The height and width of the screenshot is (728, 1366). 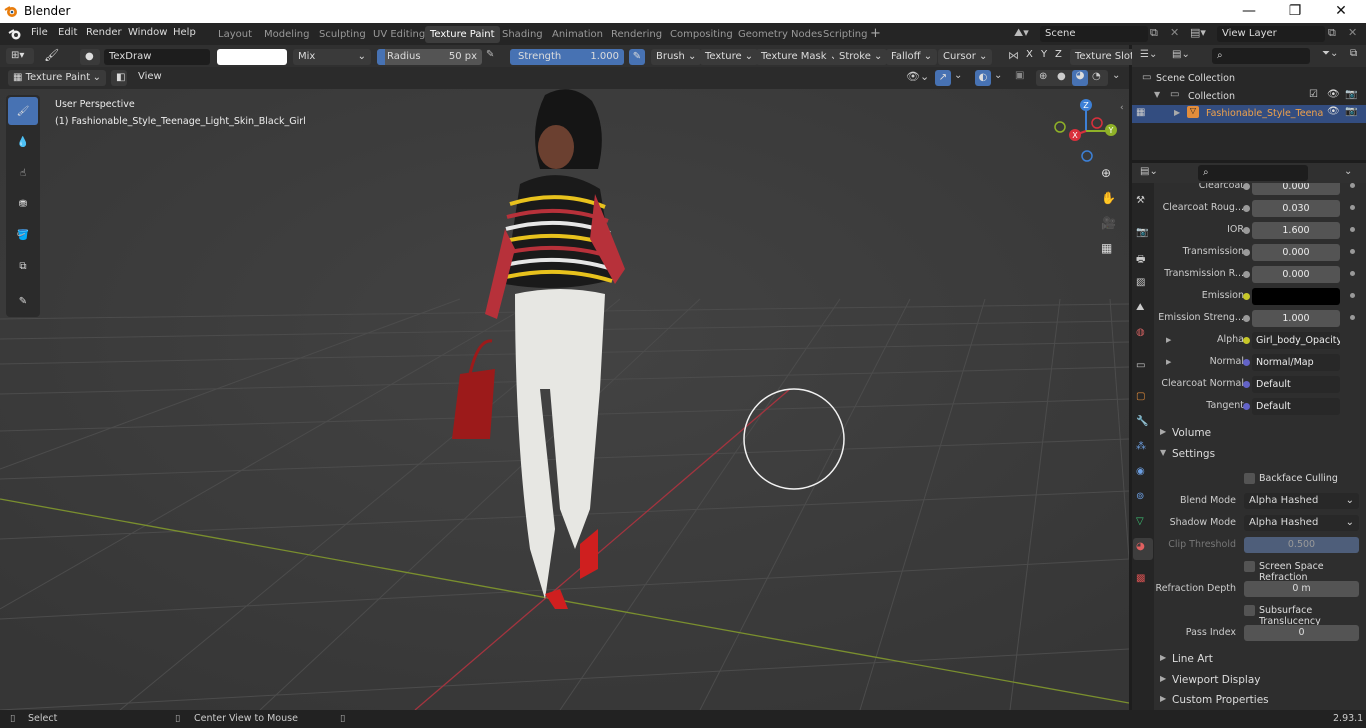 What do you see at coordinates (1332, 33) in the screenshot?
I see `new-view-layer-icon: ⧉` at bounding box center [1332, 33].